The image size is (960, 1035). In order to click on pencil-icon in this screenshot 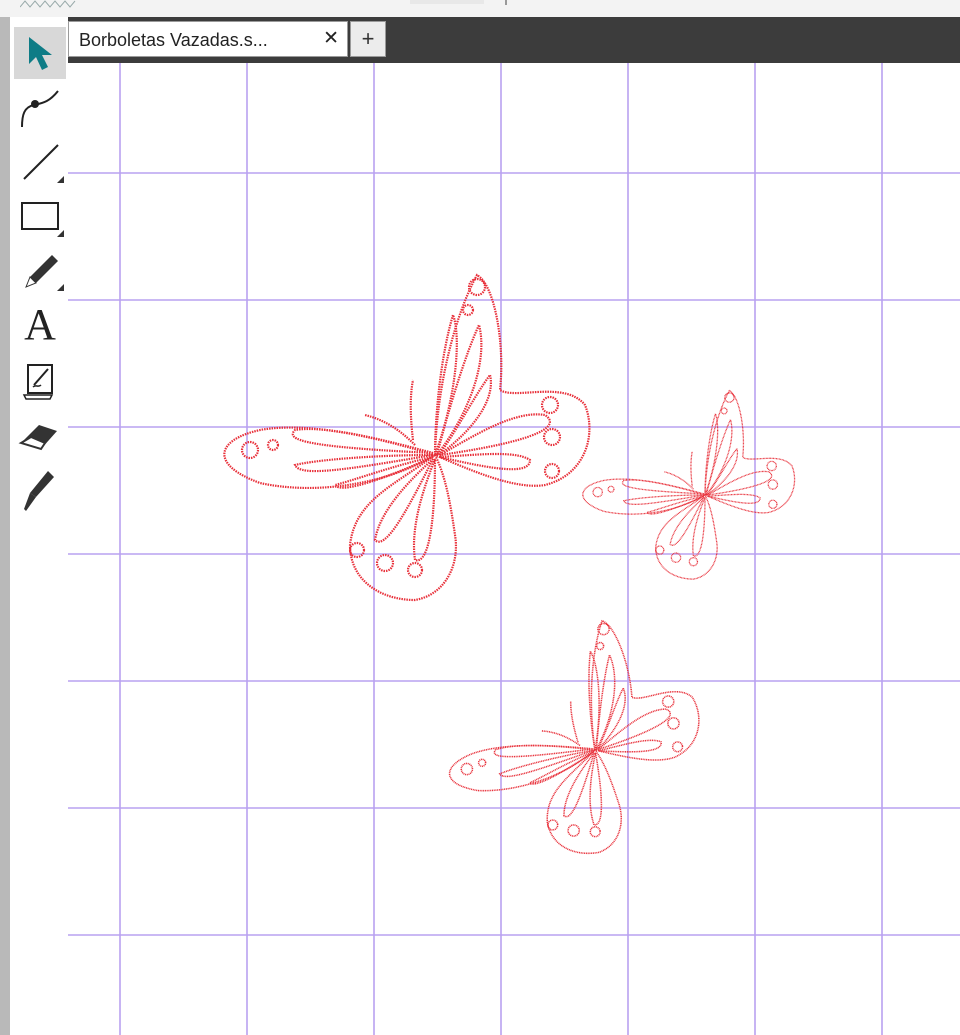, I will do `click(41, 271)`.